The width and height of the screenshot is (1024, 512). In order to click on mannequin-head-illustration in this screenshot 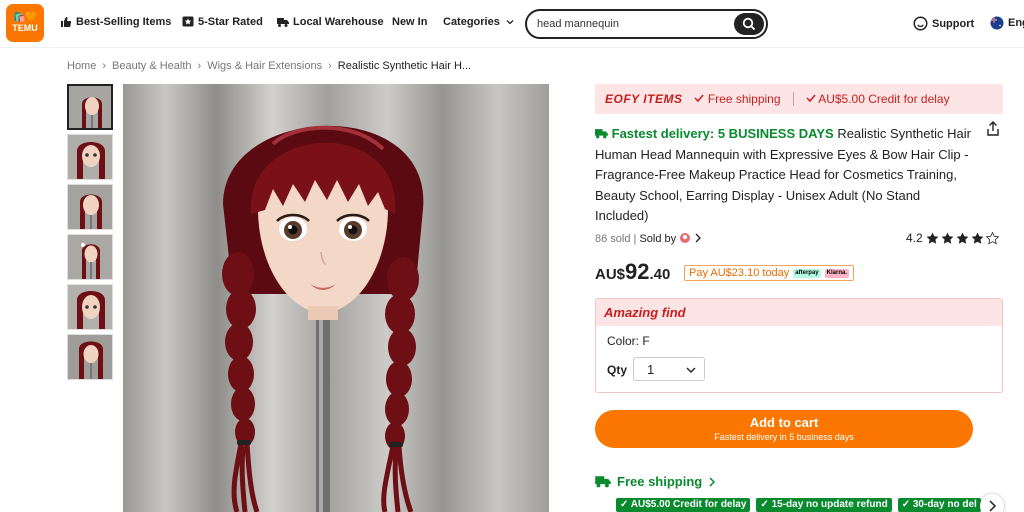, I will do `click(323, 318)`.